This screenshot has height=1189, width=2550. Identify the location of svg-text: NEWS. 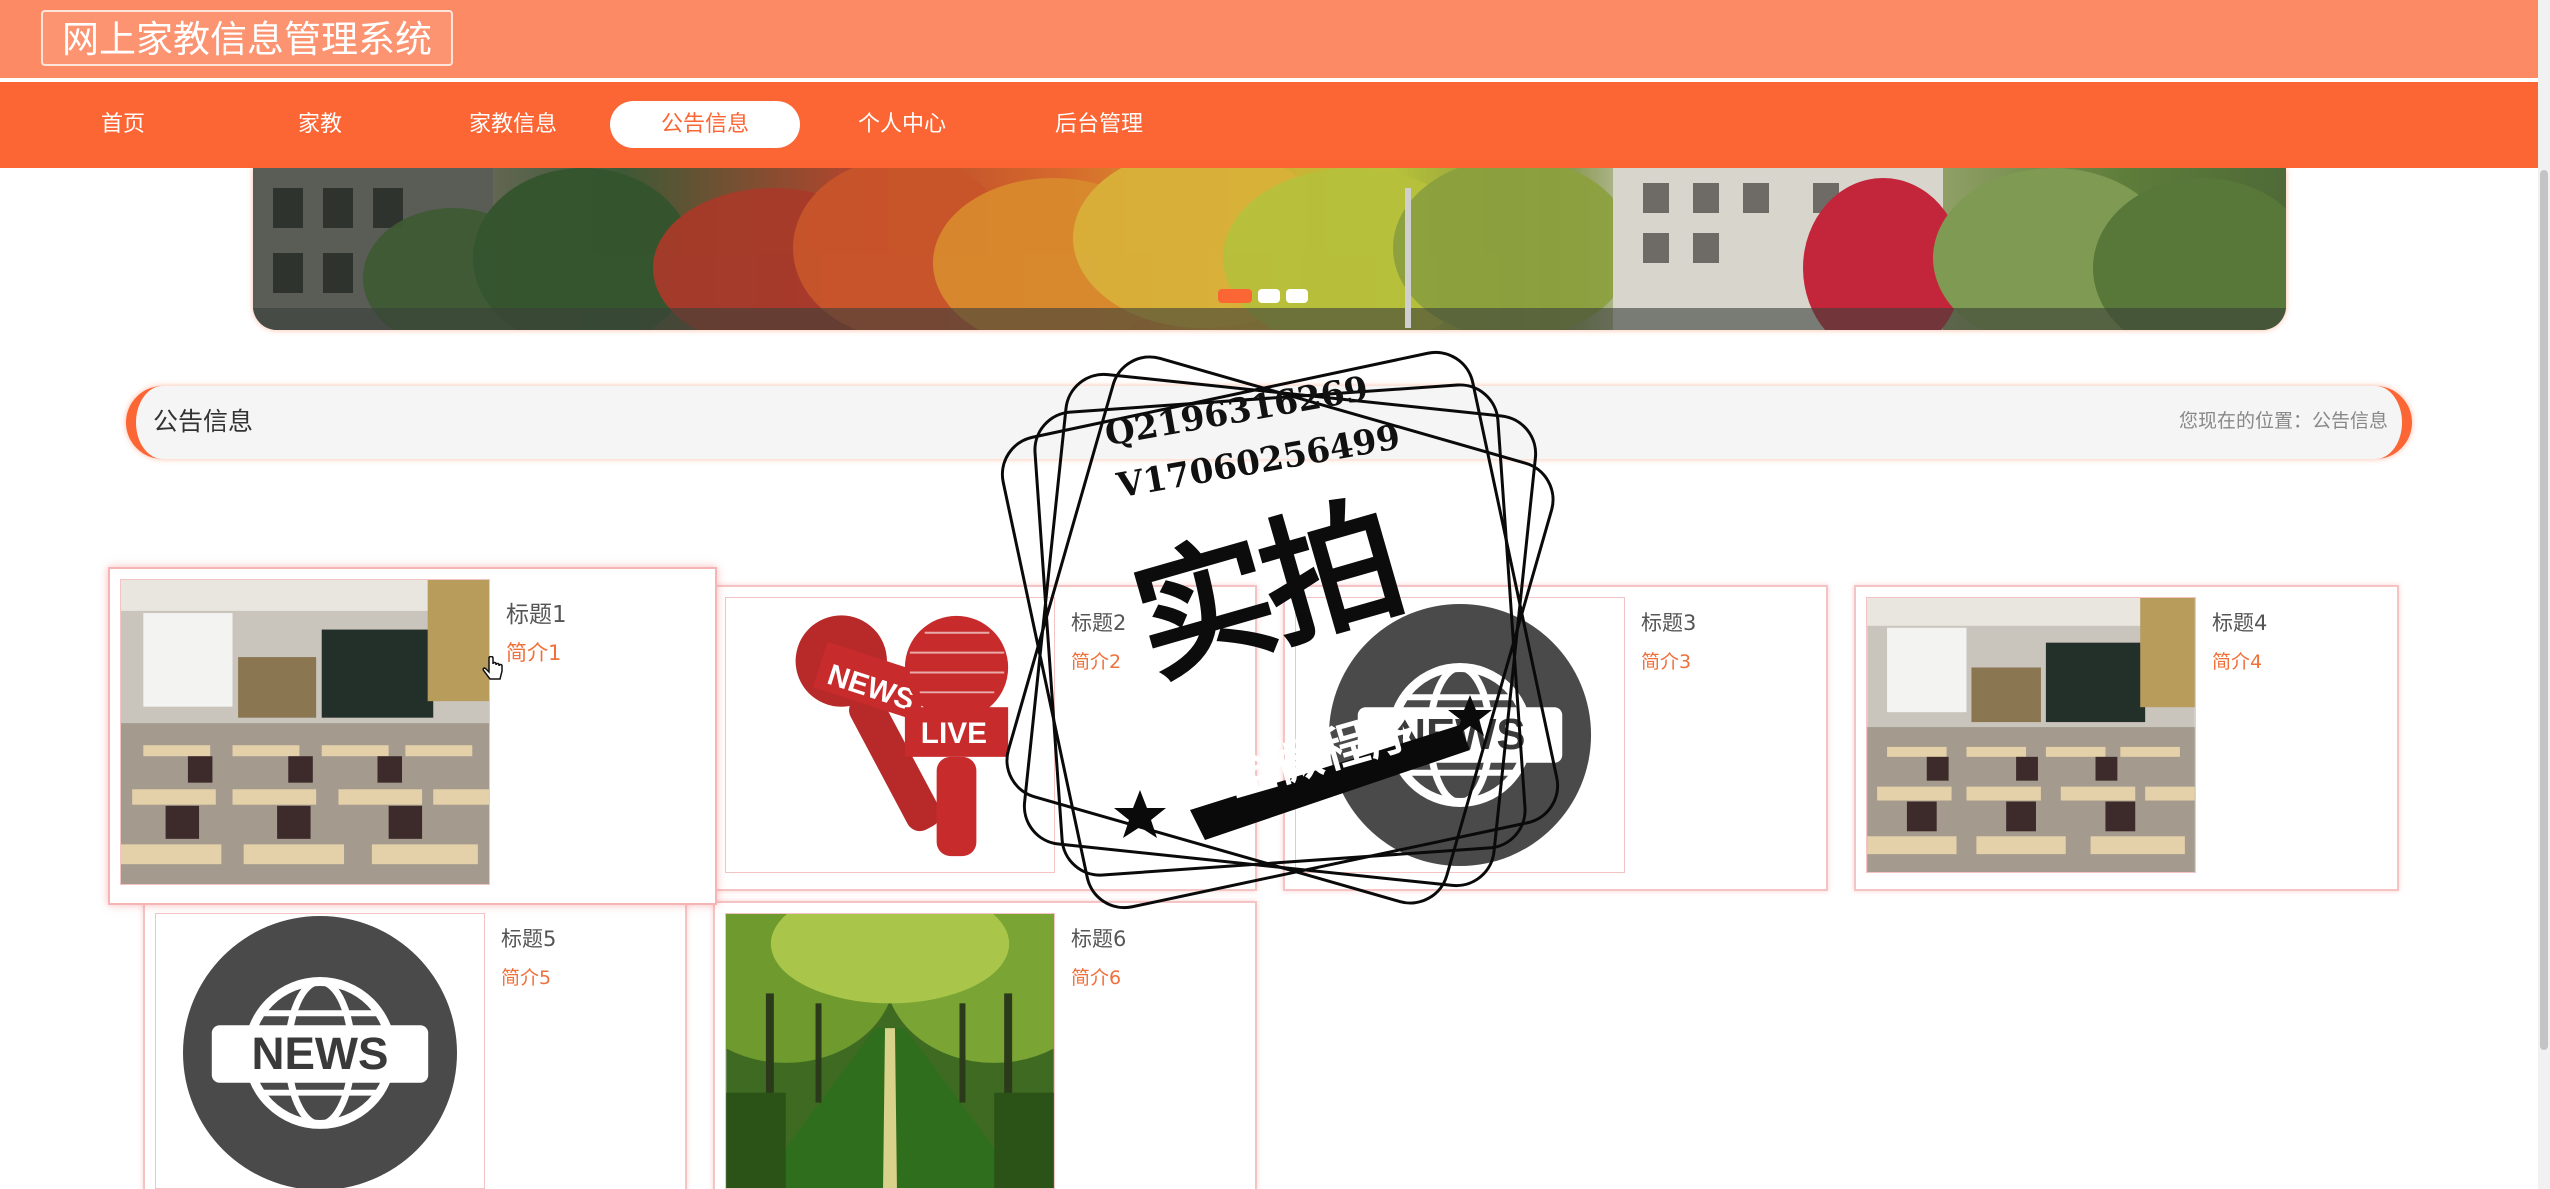
(320, 1053).